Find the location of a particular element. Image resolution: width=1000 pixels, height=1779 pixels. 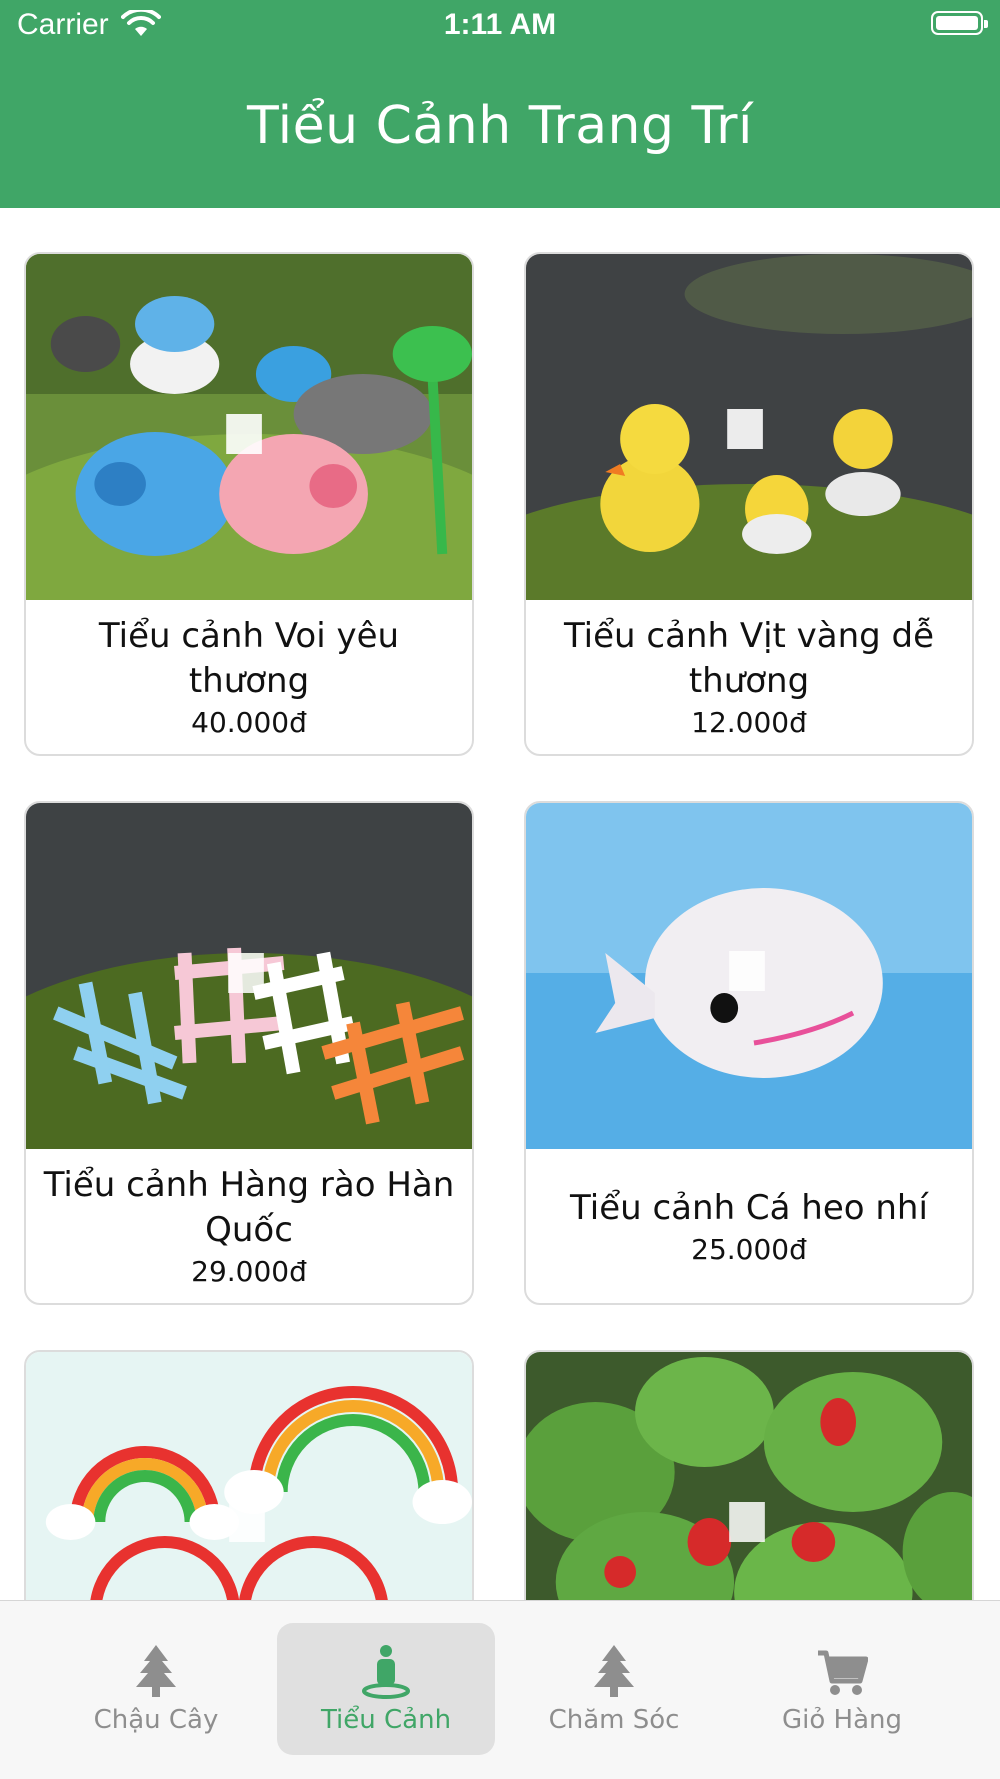

product-info: Tiểu cảnh Vịt vàng dễ thương 12.000đ is located at coordinates (749, 677).